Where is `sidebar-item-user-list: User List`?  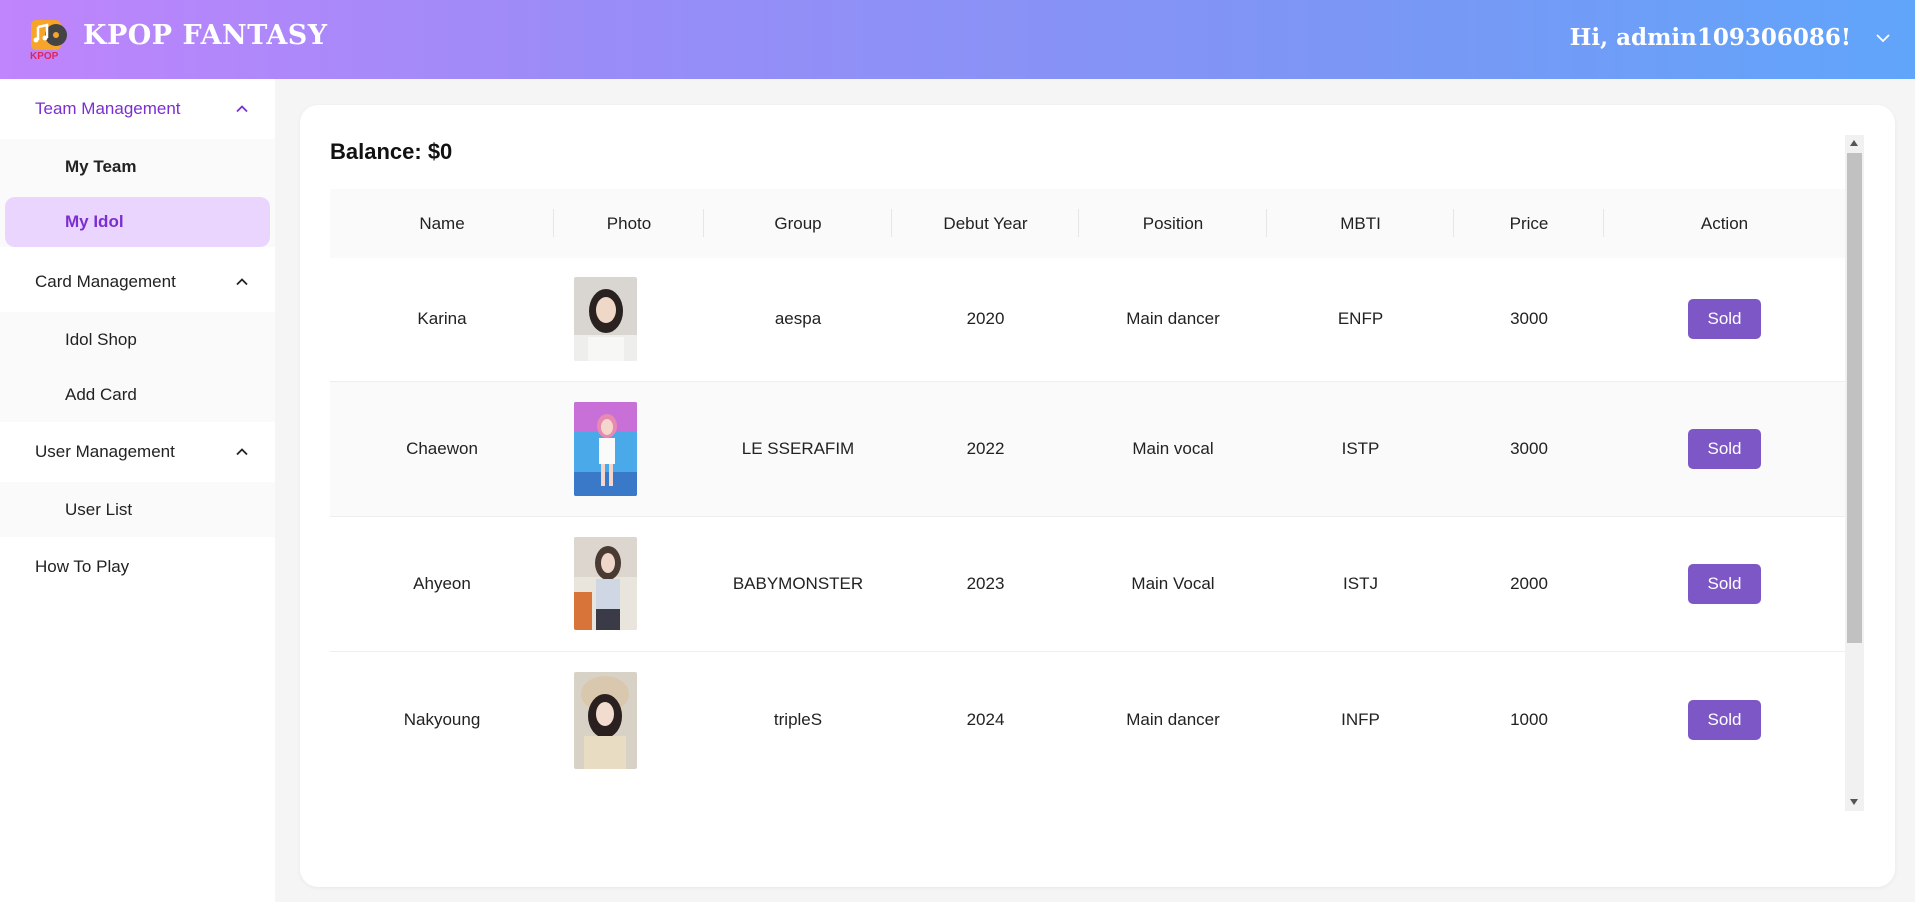
sidebar-item-user-list: User List is located at coordinates (137, 509).